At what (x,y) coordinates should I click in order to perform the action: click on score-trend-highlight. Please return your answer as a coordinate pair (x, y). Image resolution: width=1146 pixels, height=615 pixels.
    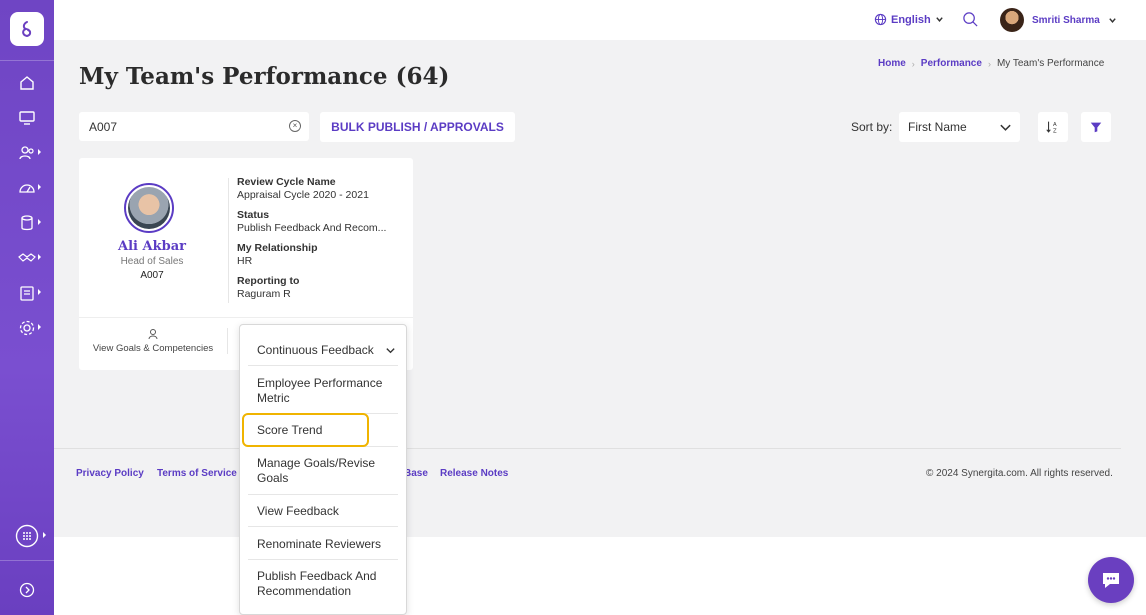
    Looking at the image, I should click on (305, 430).